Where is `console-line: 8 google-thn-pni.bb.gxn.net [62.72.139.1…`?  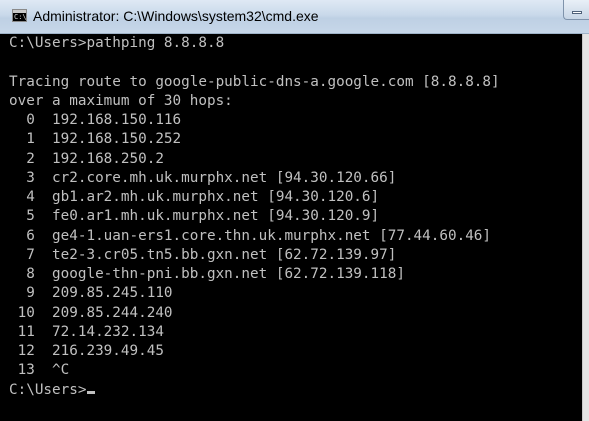
console-line: 8 google-thn-pni.bb.gxn.net [62.72.139.1… is located at coordinates (207, 274).